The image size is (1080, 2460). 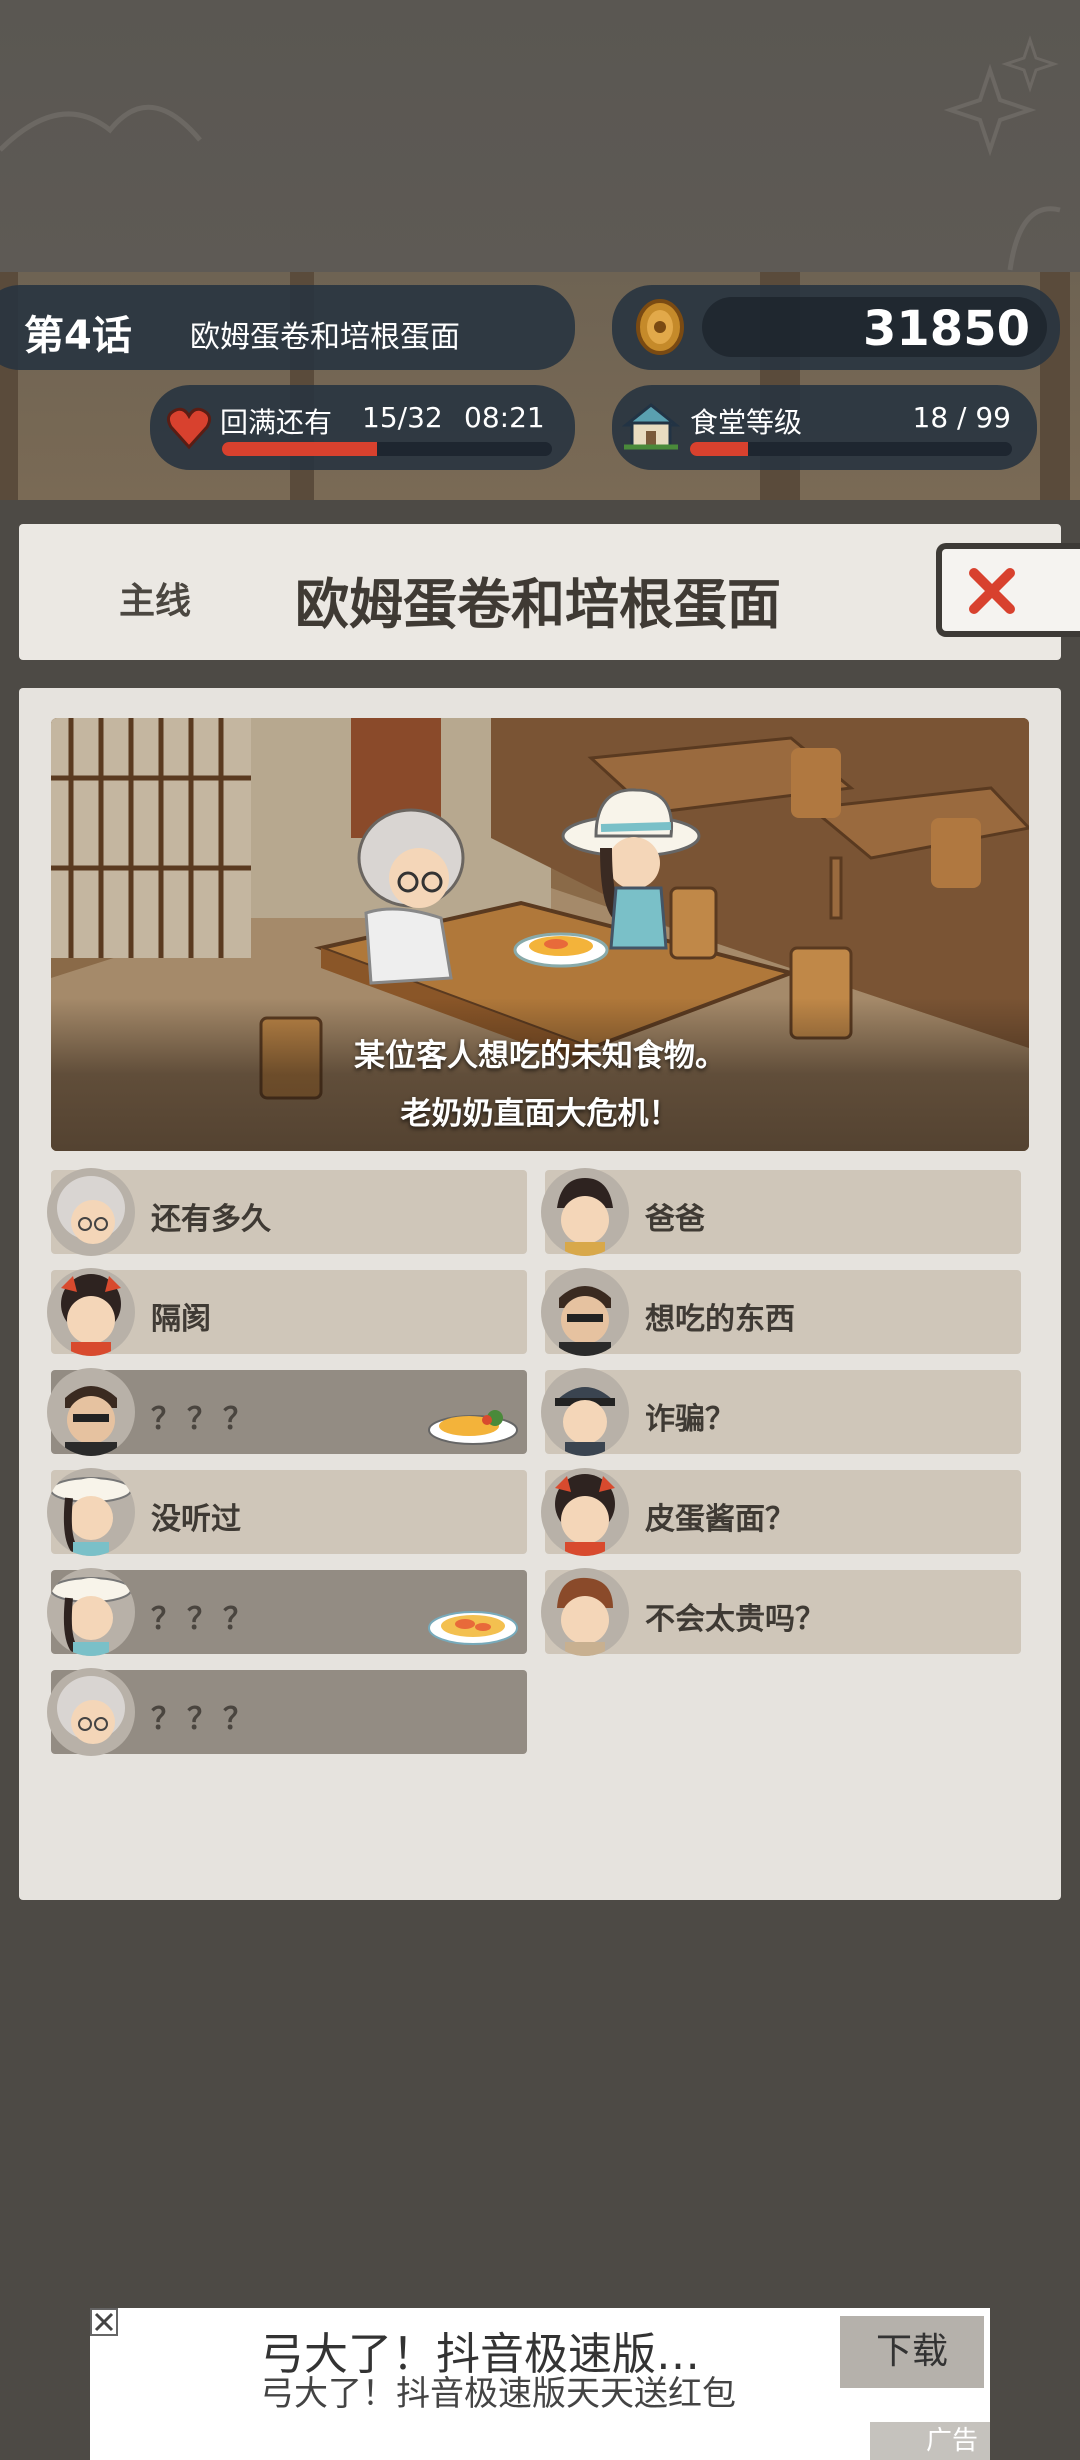 I want to click on boy-avatar-icon, so click(x=585, y=1212).